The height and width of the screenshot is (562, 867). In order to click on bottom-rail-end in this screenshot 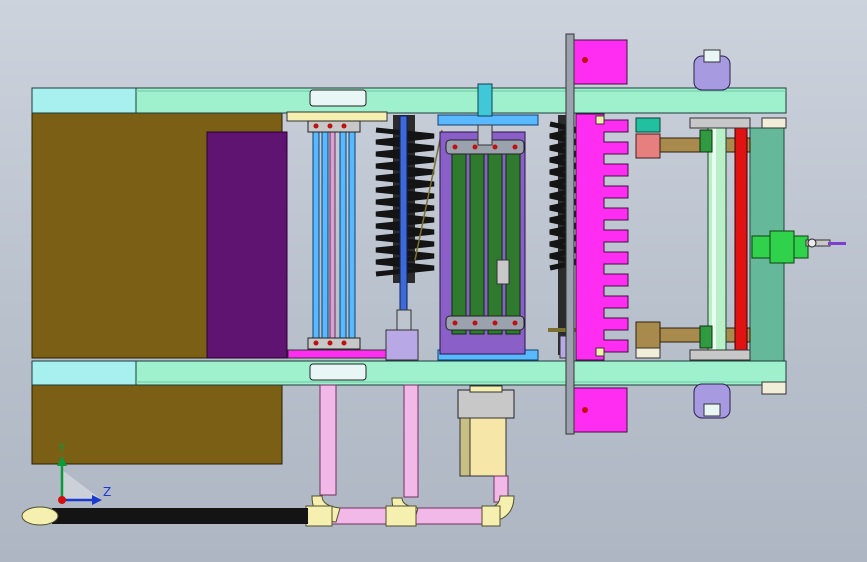, I will do `click(84, 373)`.